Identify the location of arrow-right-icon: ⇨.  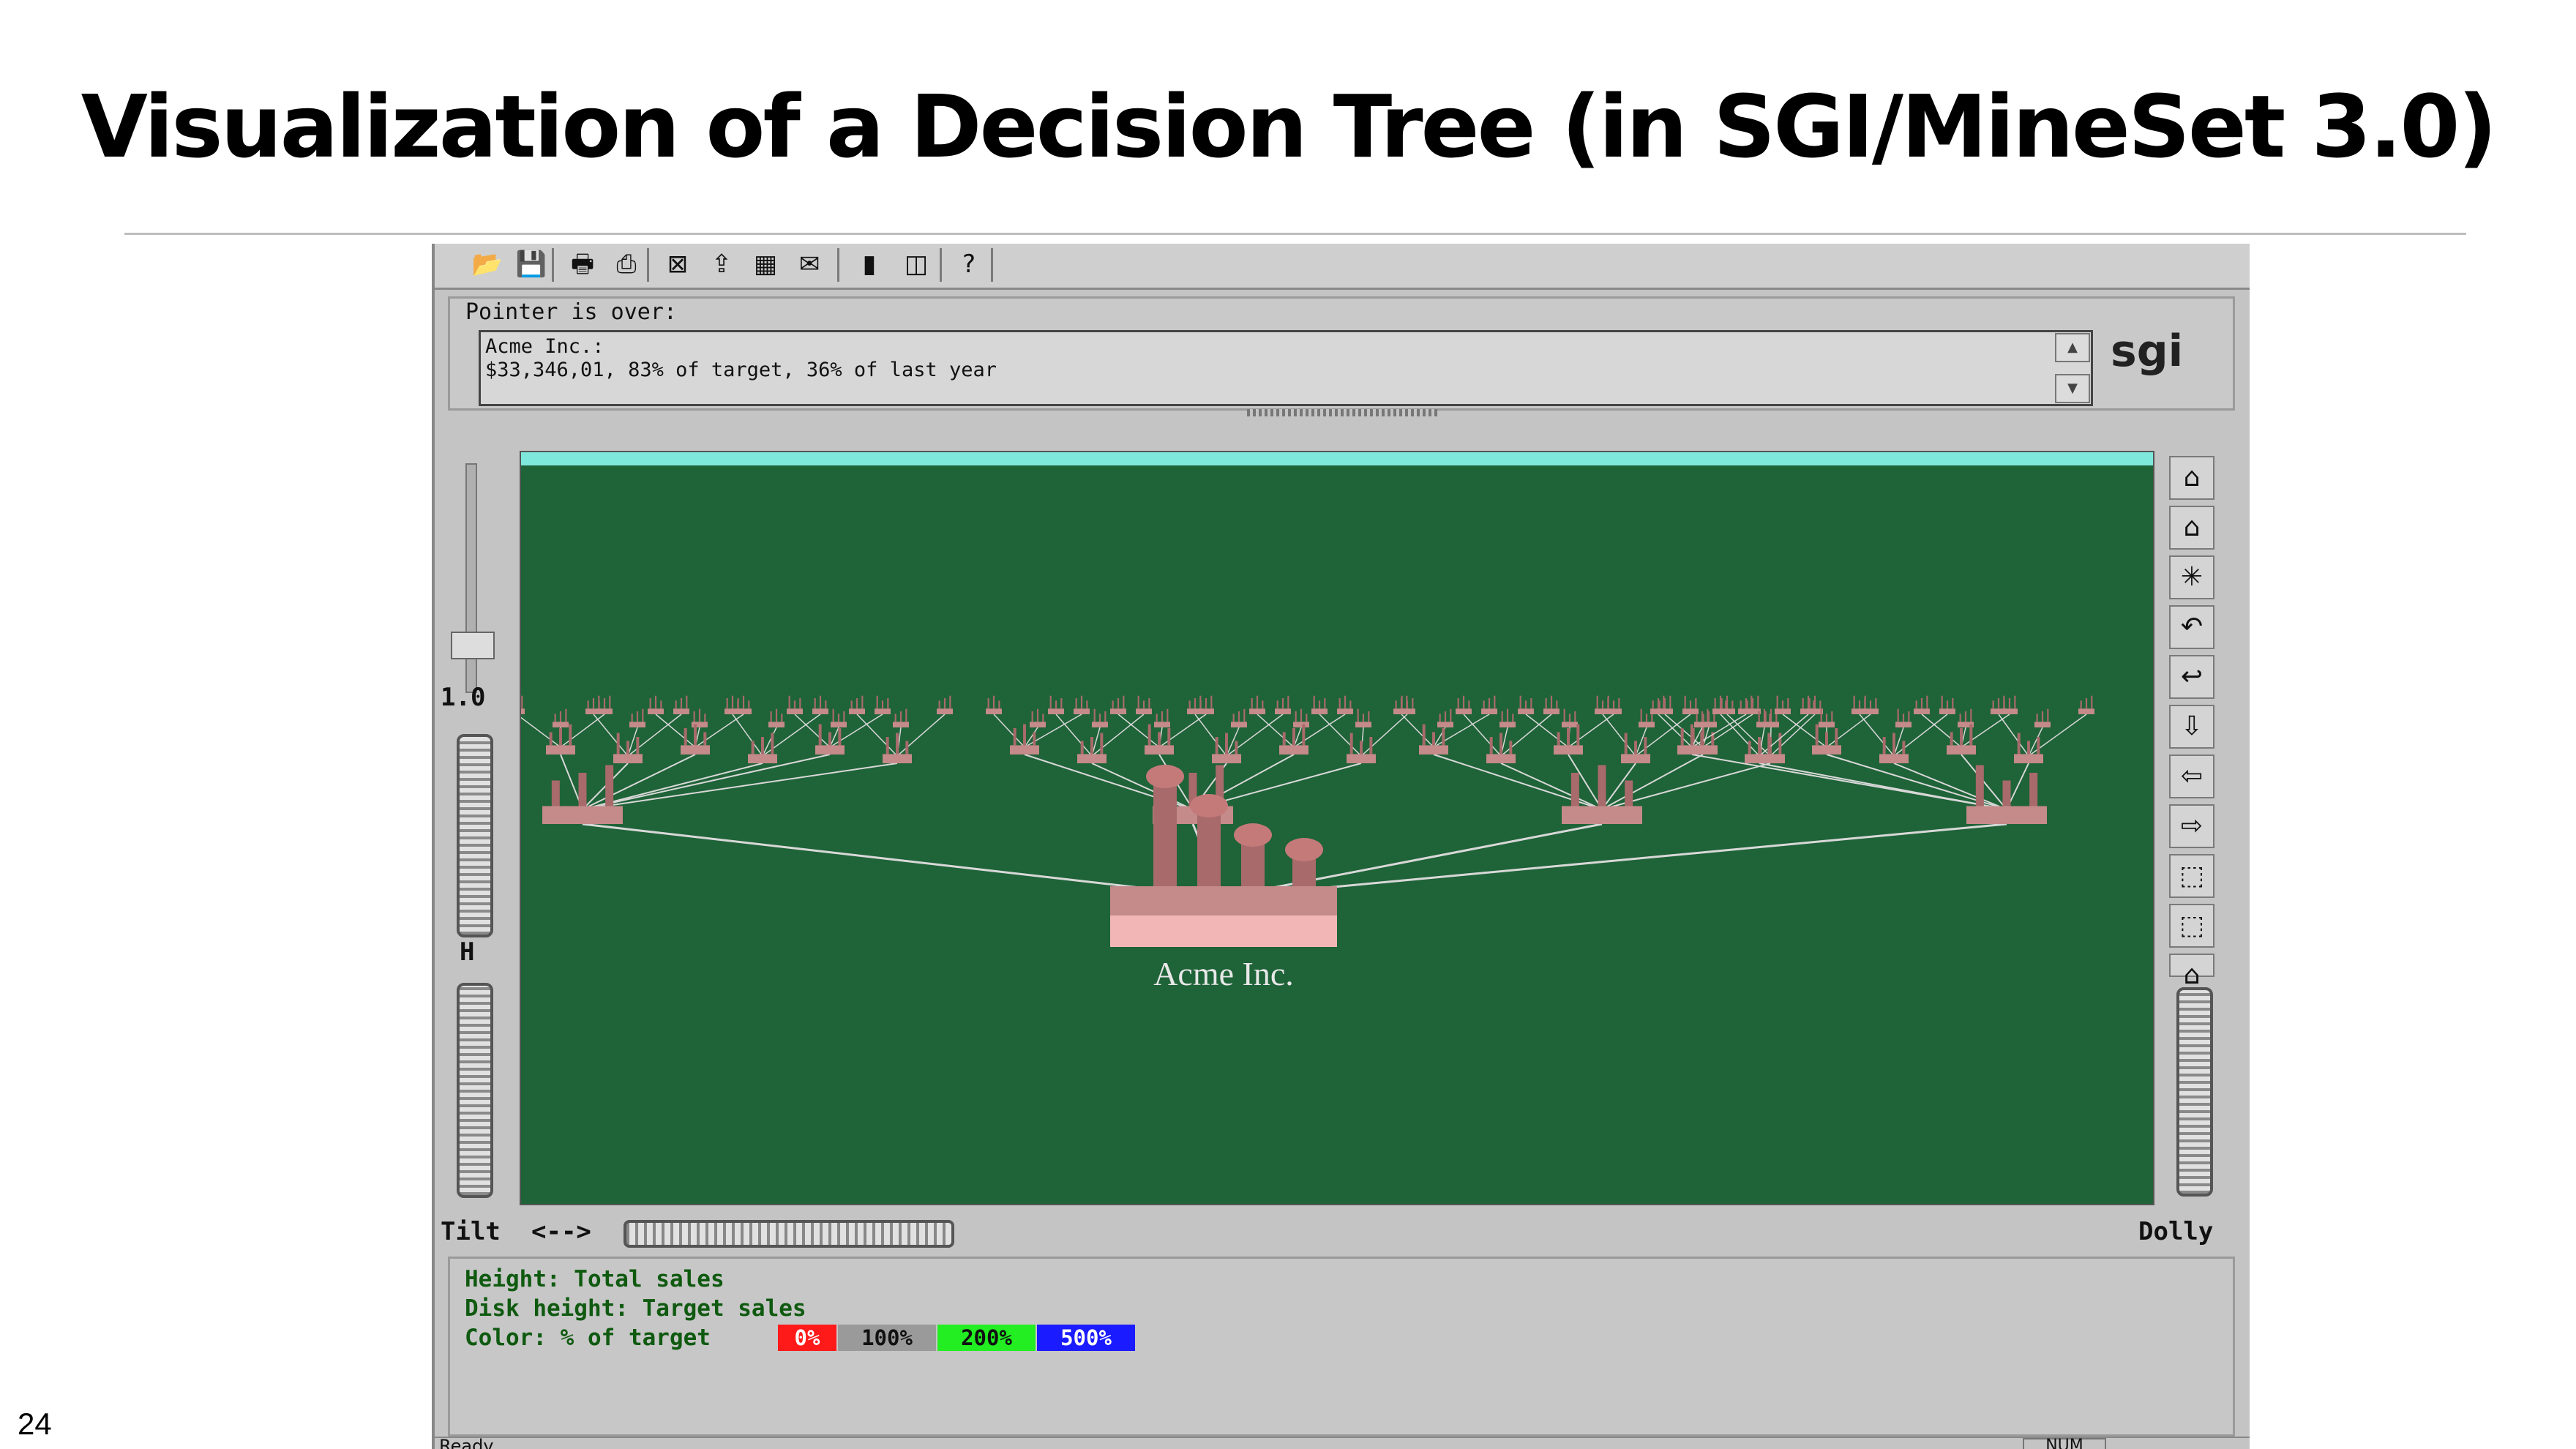
(2191, 826).